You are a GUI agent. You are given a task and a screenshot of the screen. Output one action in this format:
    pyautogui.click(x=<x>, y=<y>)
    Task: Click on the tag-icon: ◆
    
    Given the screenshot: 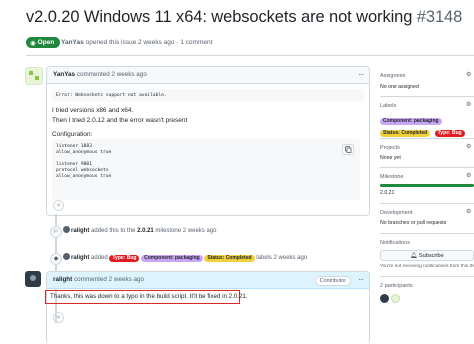 What is the action you would take?
    pyautogui.click(x=56, y=259)
    